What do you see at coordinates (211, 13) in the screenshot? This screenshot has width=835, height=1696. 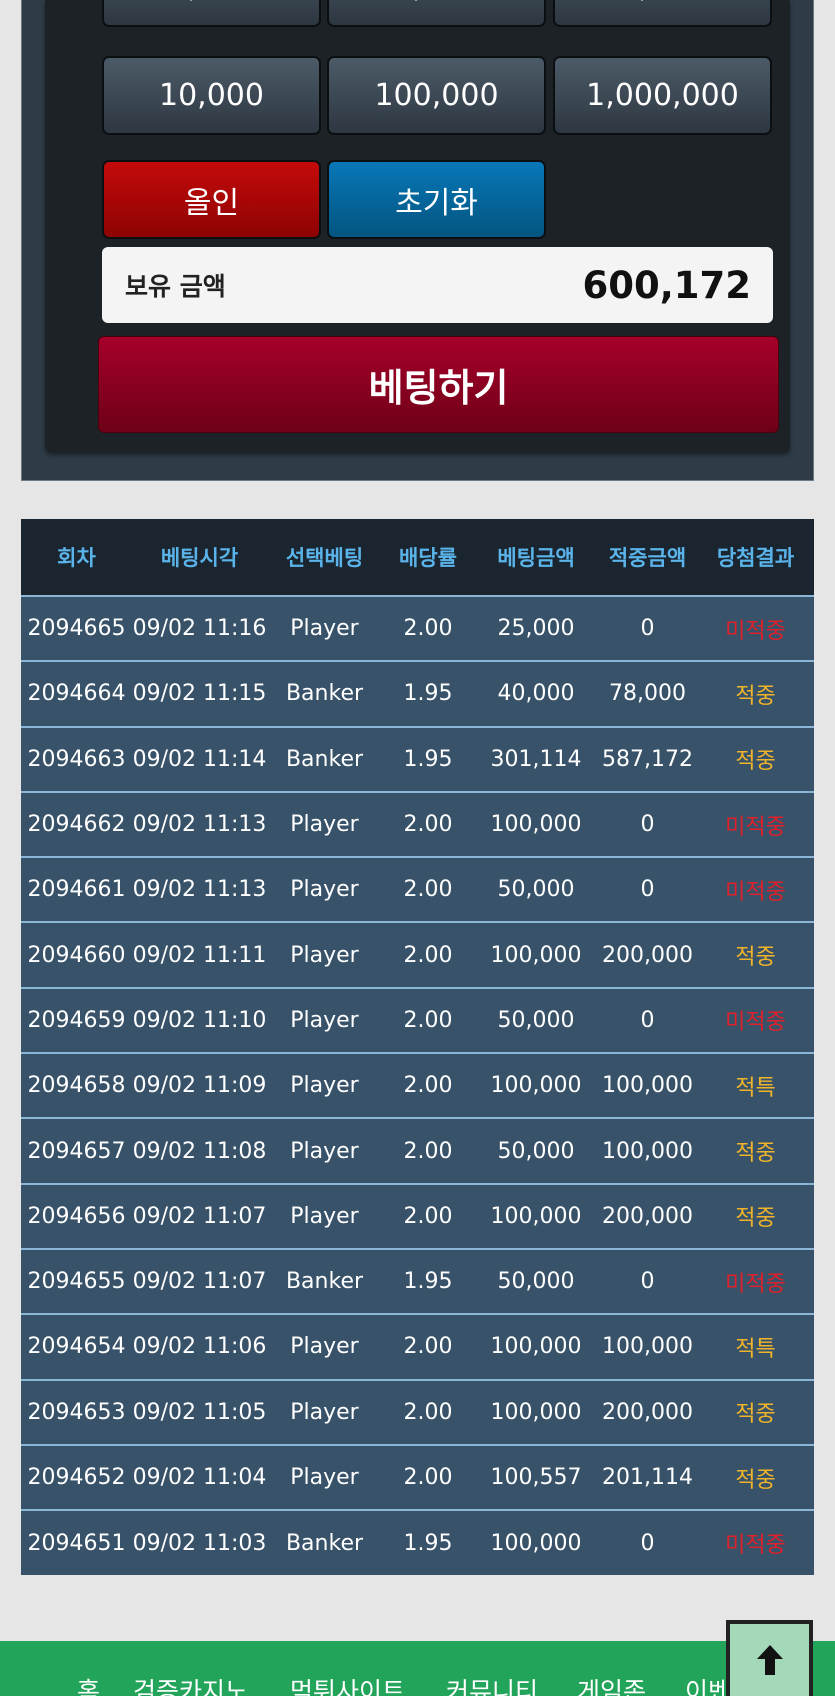 I see `chip-button-1000: 1,000` at bounding box center [211, 13].